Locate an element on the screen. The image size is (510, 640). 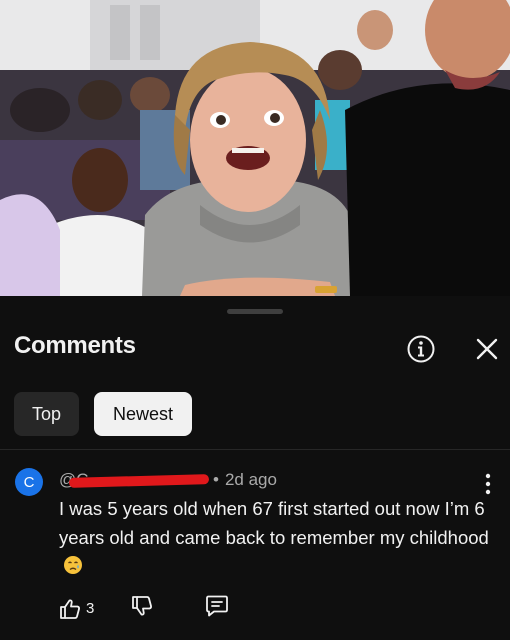
drag-handle is located at coordinates (255, 311).